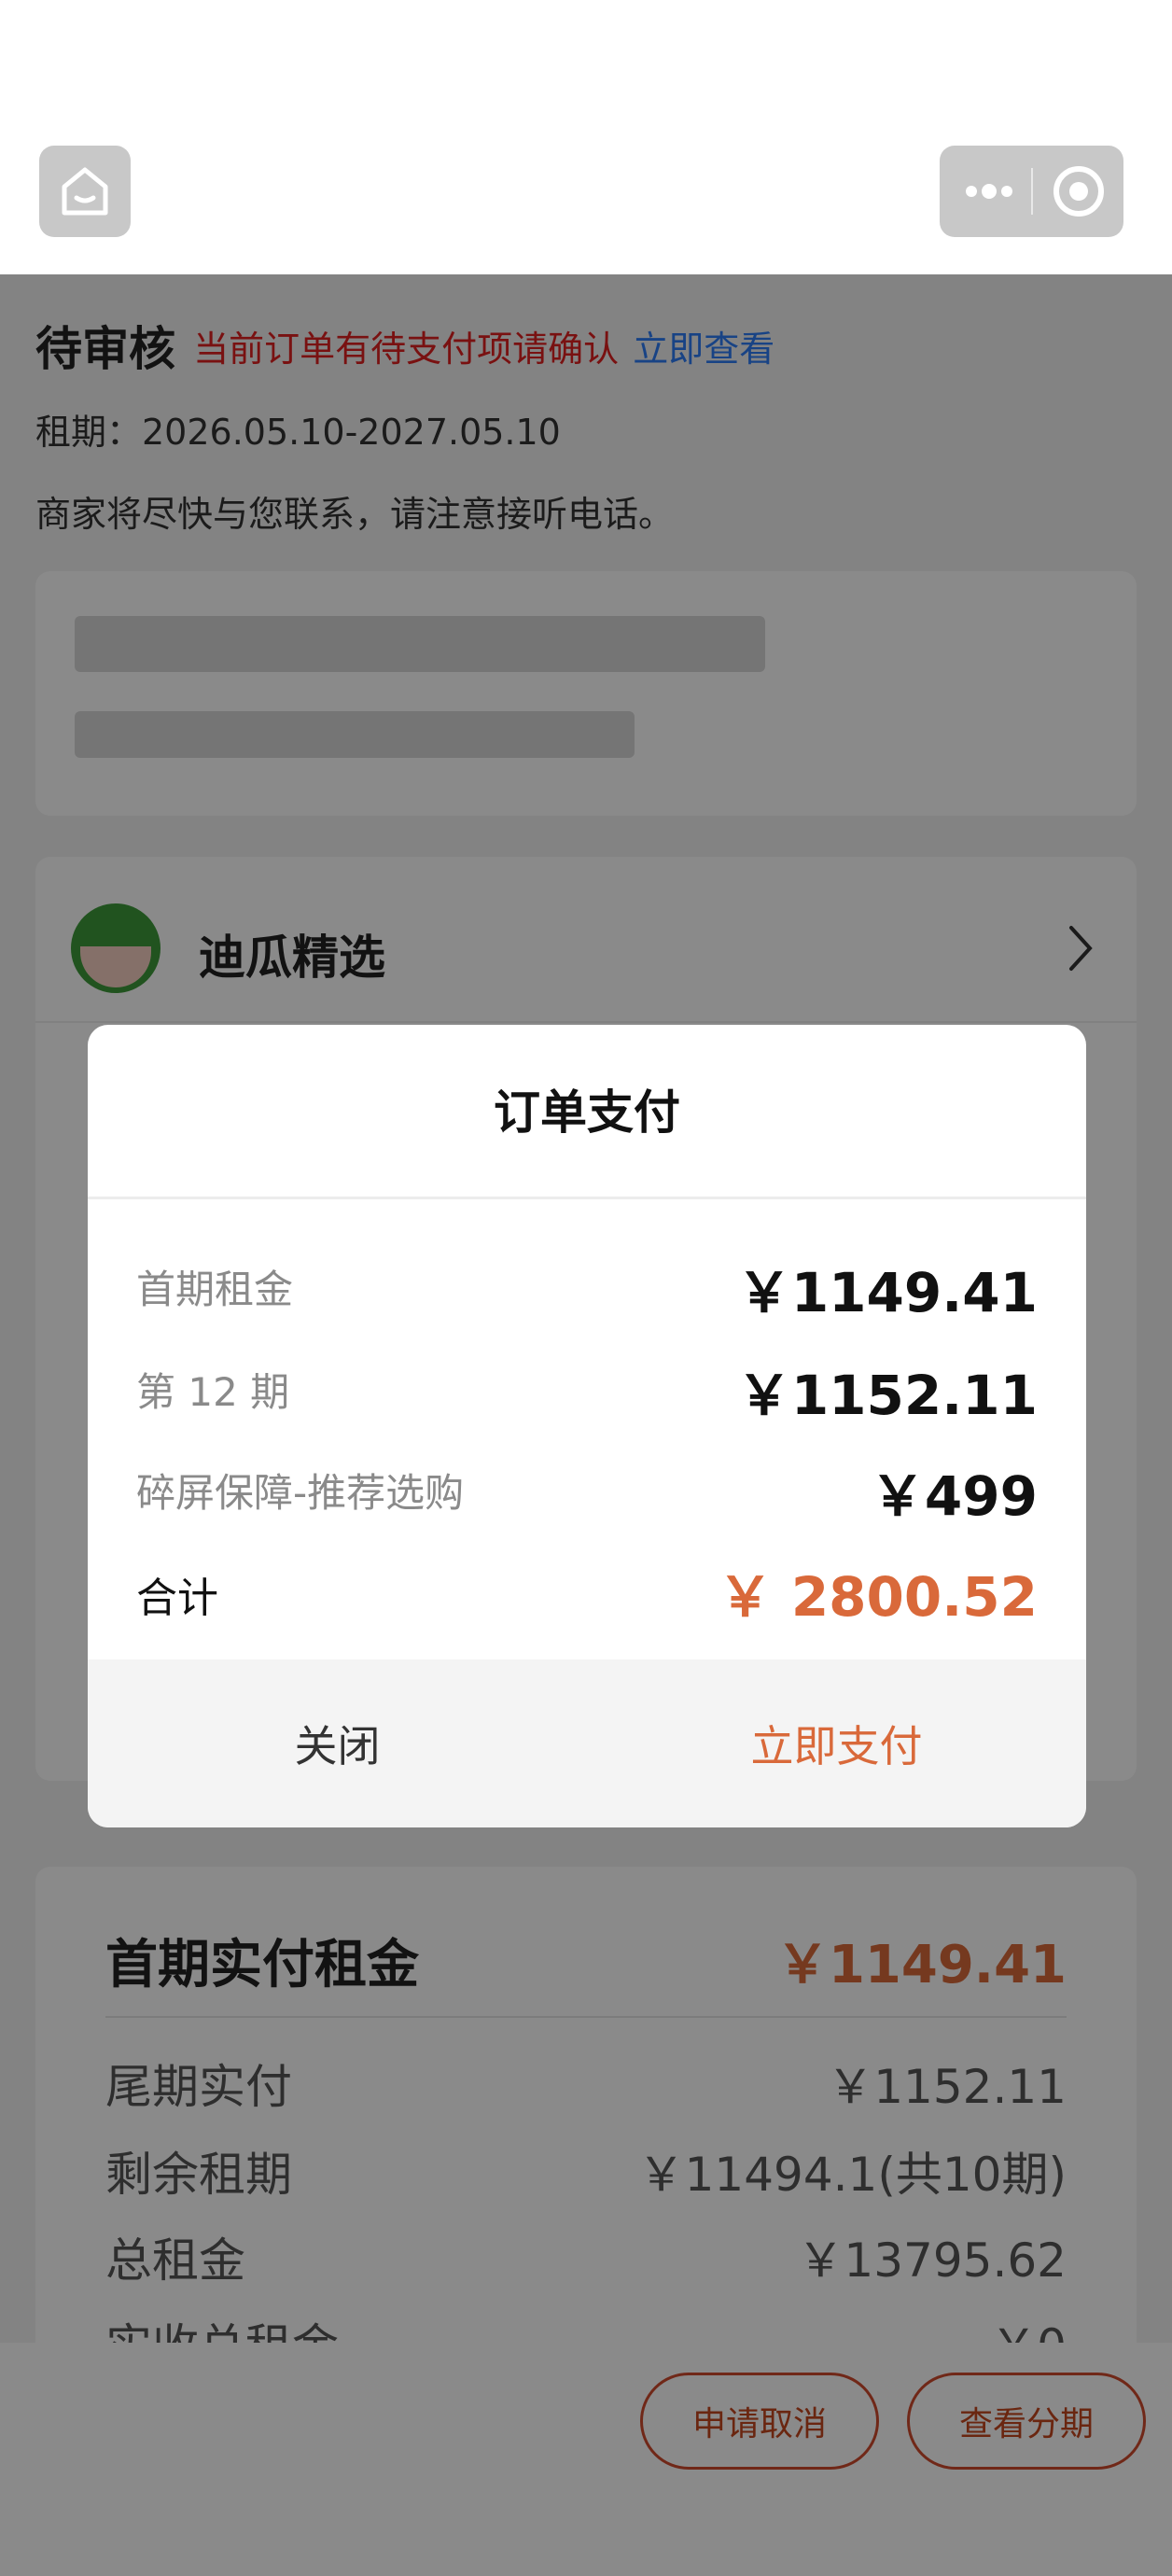 This screenshot has height=2576, width=1172. I want to click on pay-now-button: 立即支付, so click(836, 1743).